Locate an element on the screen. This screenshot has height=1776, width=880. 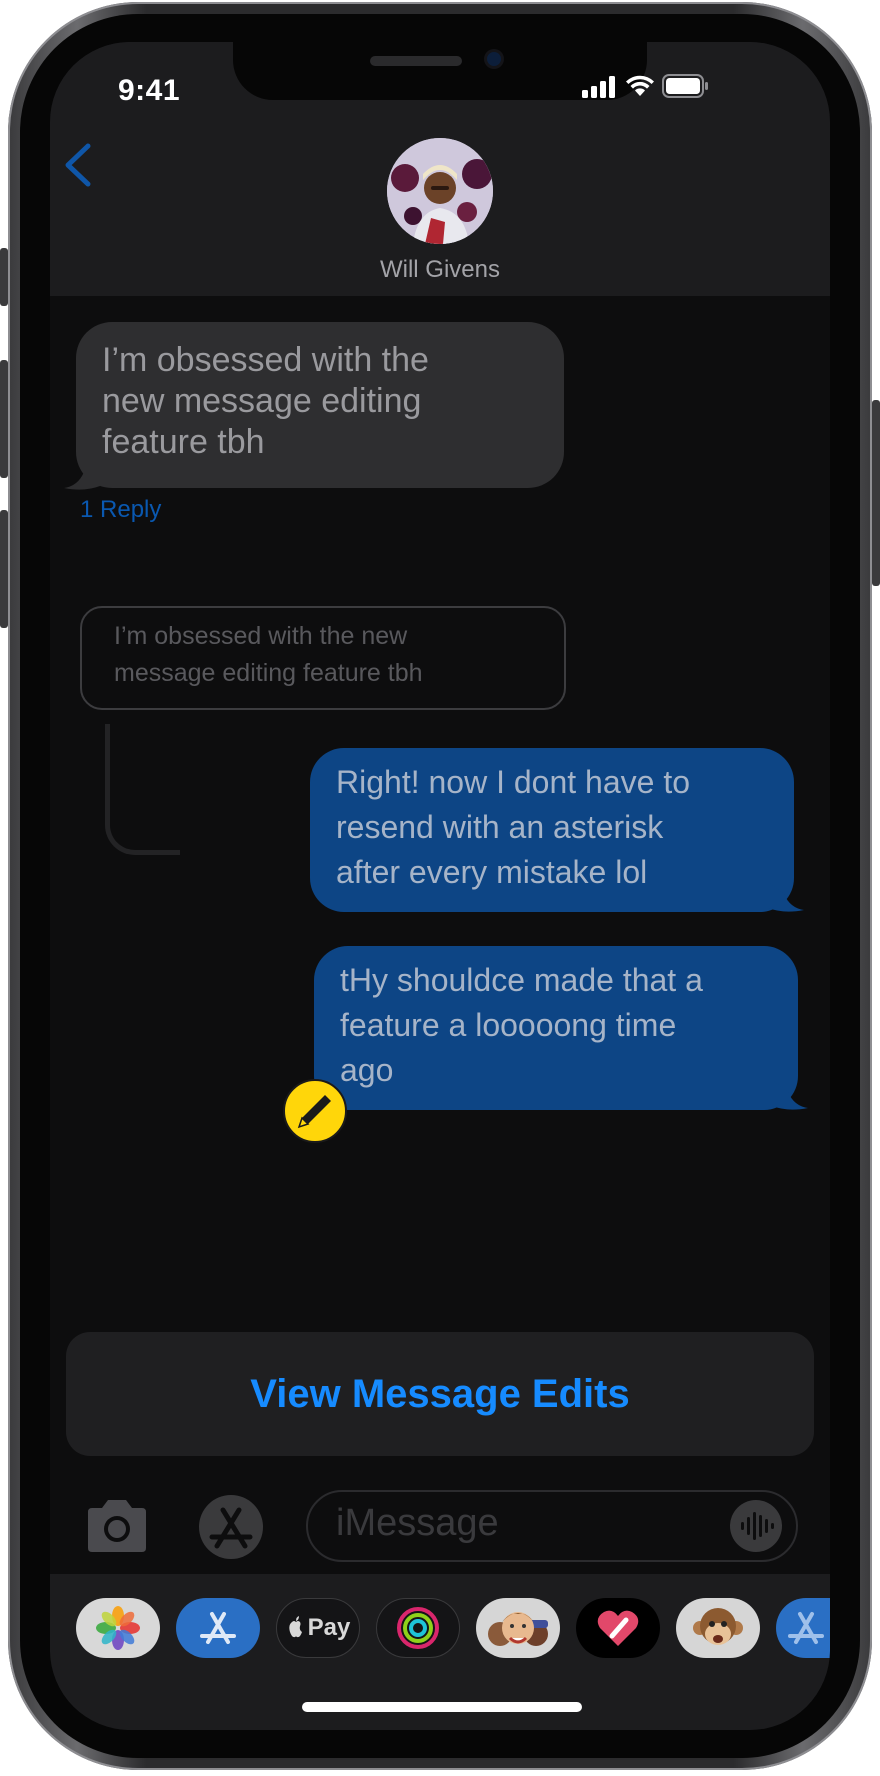
speaker-grille is located at coordinates (416, 61).